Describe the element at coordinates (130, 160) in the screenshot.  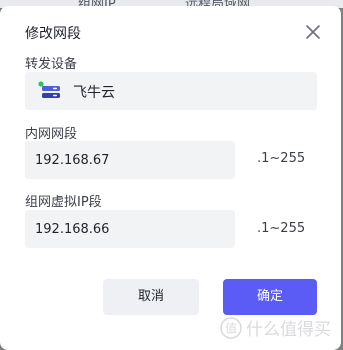
I see `lan-segment-input` at that location.